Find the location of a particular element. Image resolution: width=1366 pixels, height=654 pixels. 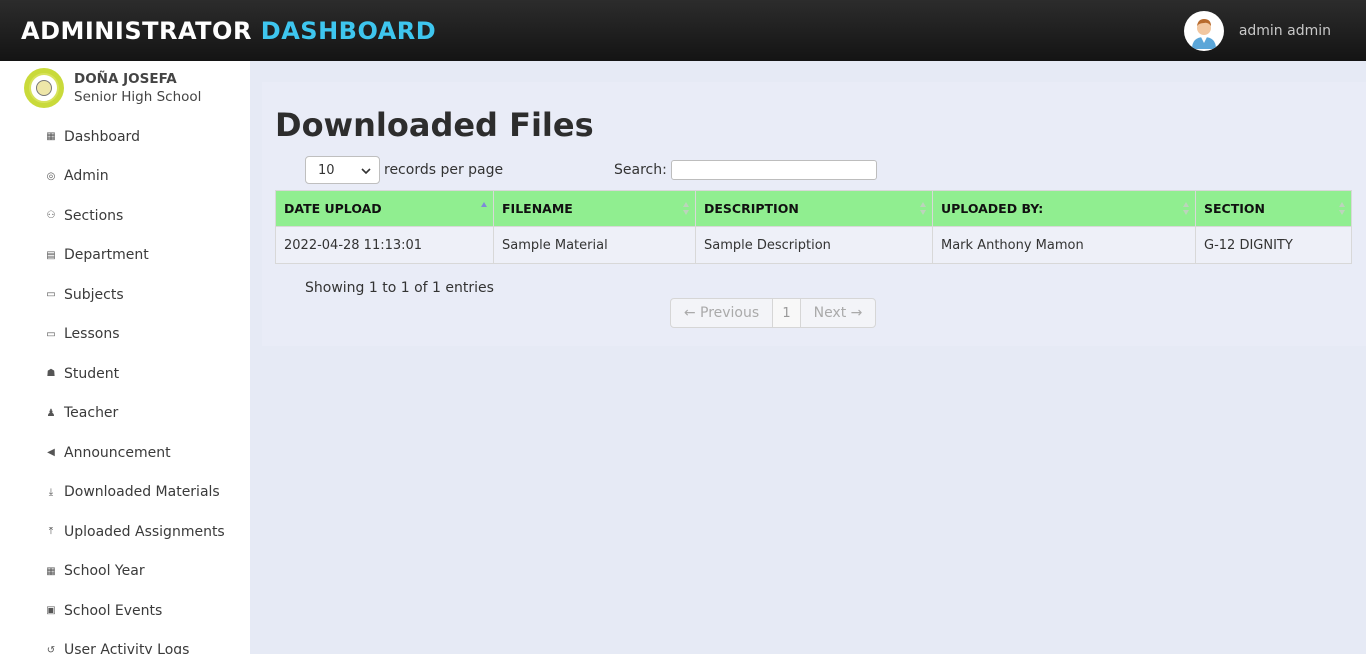

school-name-line2: Senior High School is located at coordinates (138, 97).